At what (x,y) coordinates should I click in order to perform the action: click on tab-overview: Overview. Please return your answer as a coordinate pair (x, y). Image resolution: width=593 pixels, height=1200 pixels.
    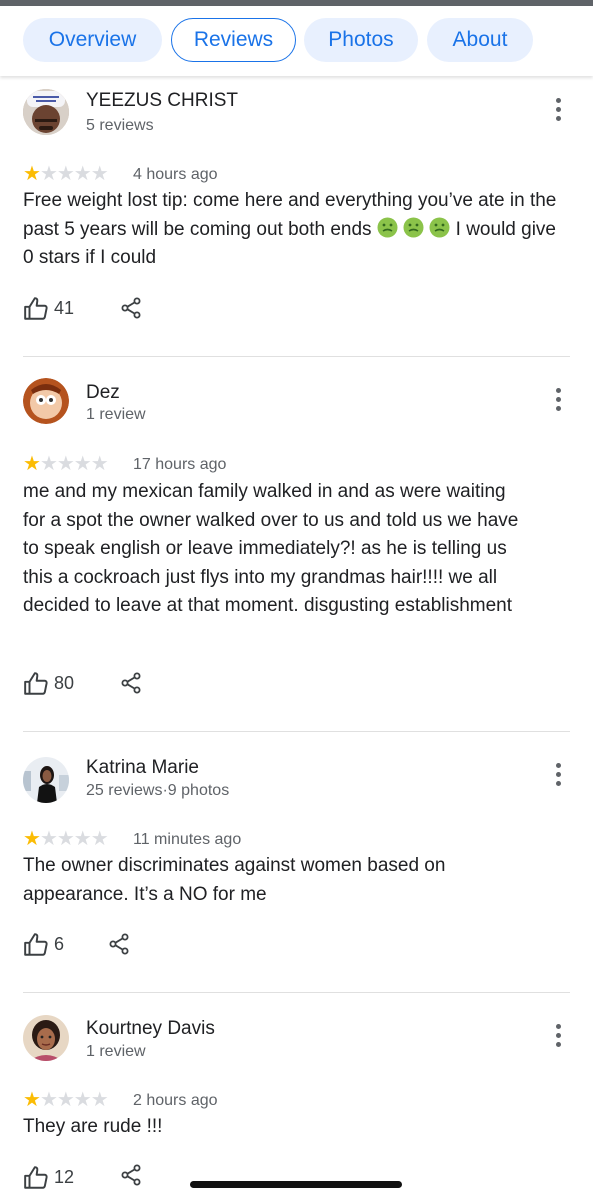
    Looking at the image, I should click on (92, 40).